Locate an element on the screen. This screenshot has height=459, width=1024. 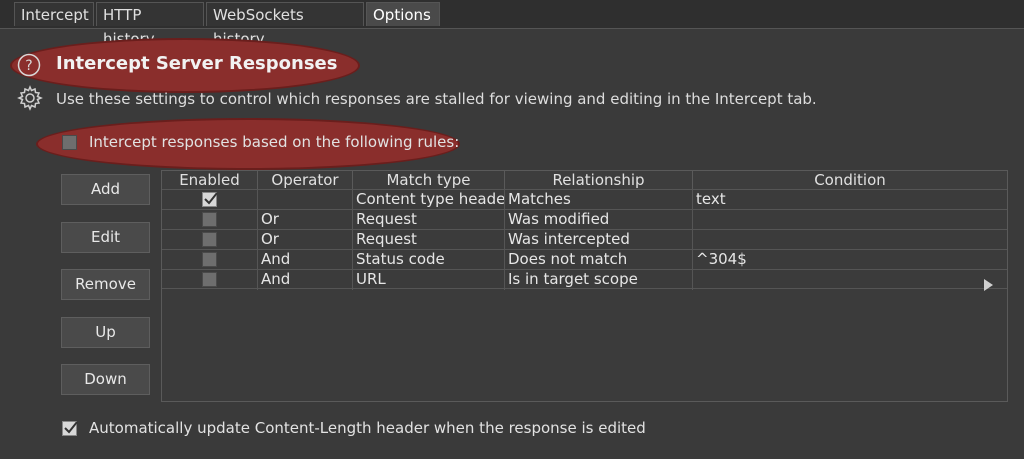
tab-http-history: HTTP history is located at coordinates (150, 25).